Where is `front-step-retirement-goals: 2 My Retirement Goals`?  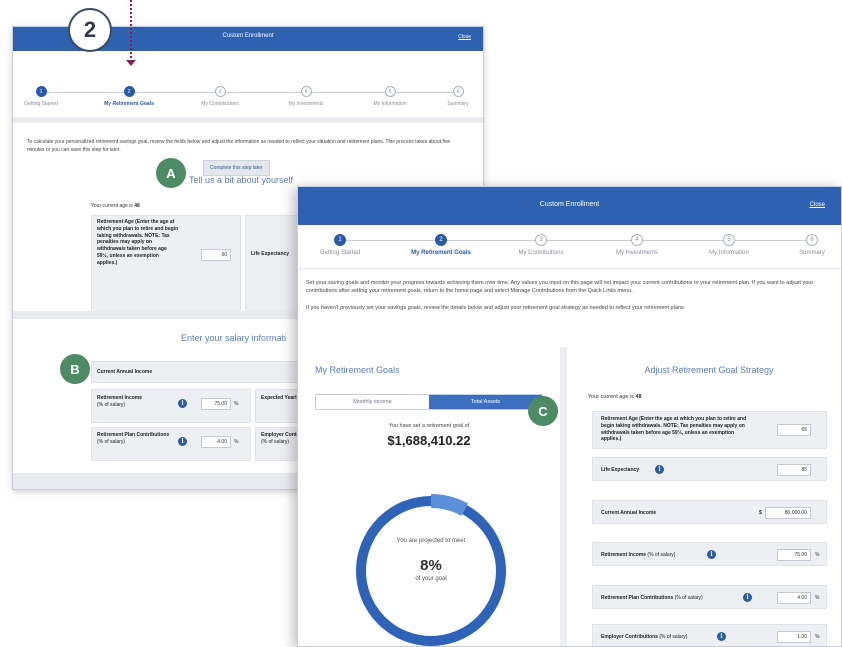 front-step-retirement-goals: 2 My Retirement Goals is located at coordinates (441, 245).